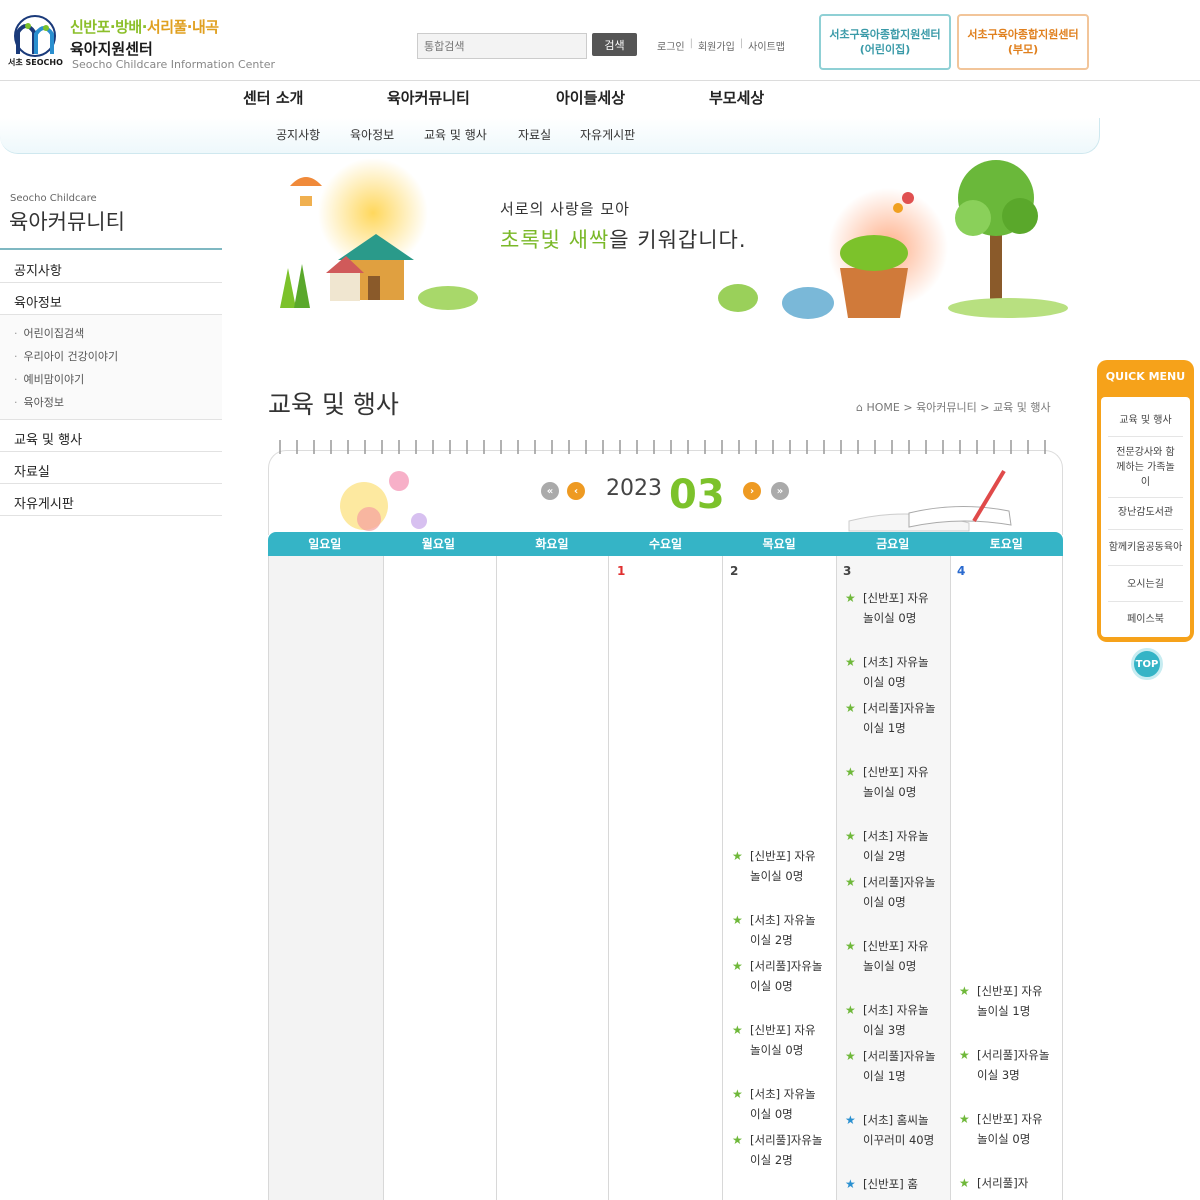 The image size is (1200, 1200). I want to click on weekday-fri: 금요일, so click(893, 544).